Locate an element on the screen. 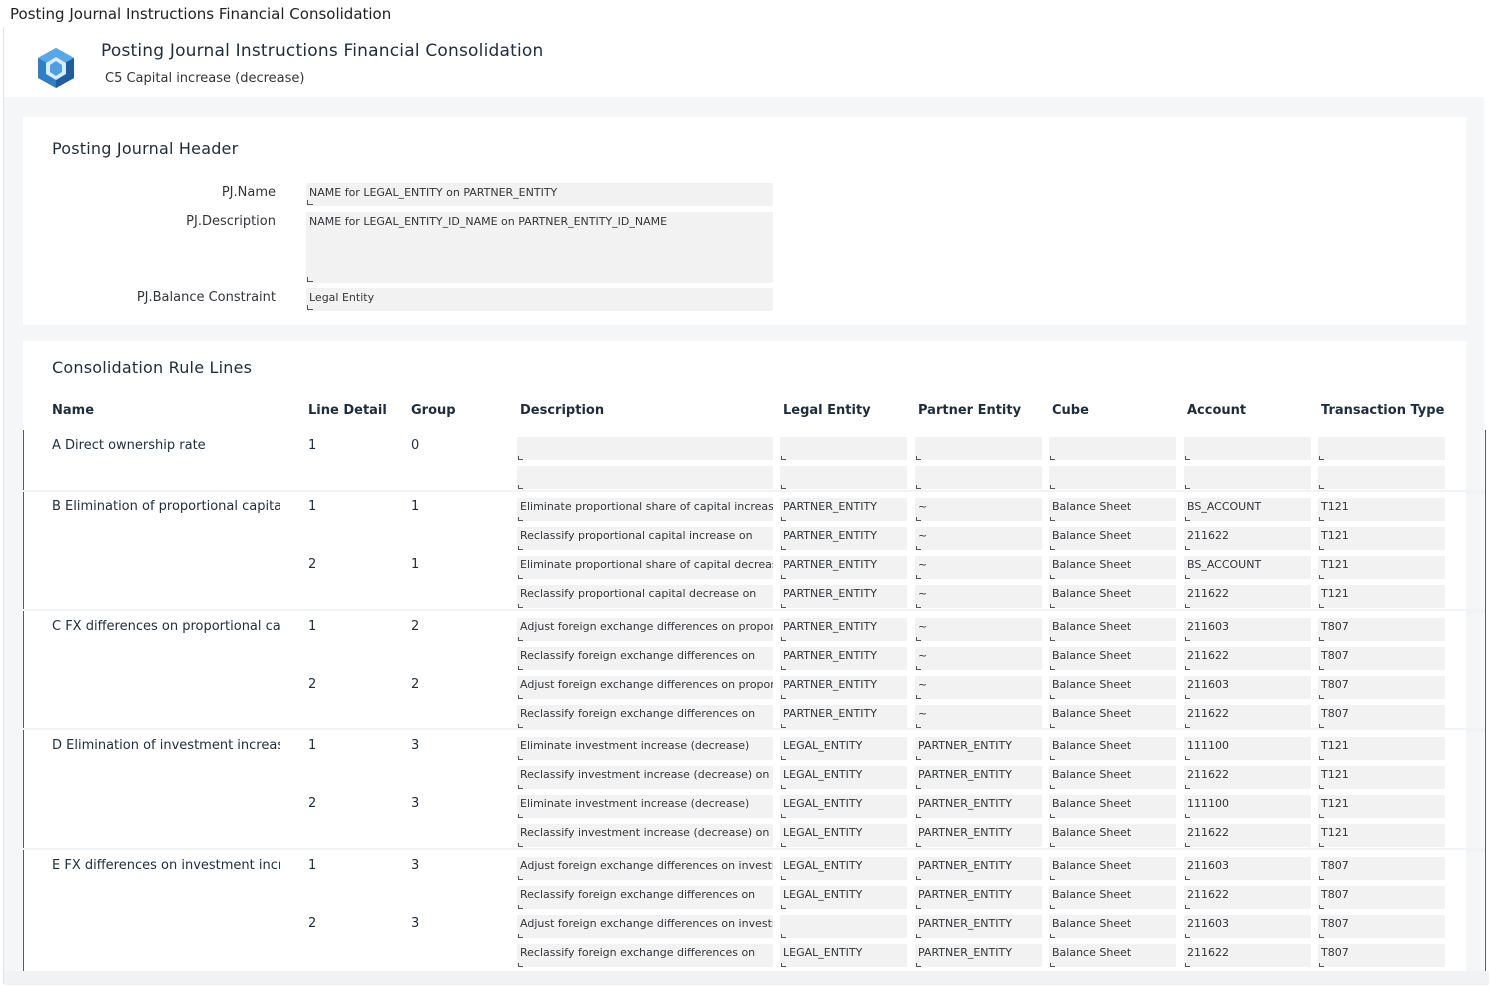 This screenshot has height=986, width=1491. pj-name-field: NAME for LEGAL_ENTITY on PARTNER_ENTITY is located at coordinates (539, 194).